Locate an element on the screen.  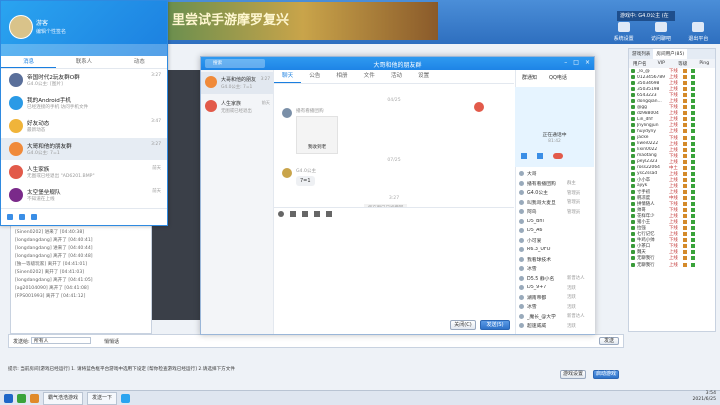
user-name: ross22064 is located at coordinates (648, 168).